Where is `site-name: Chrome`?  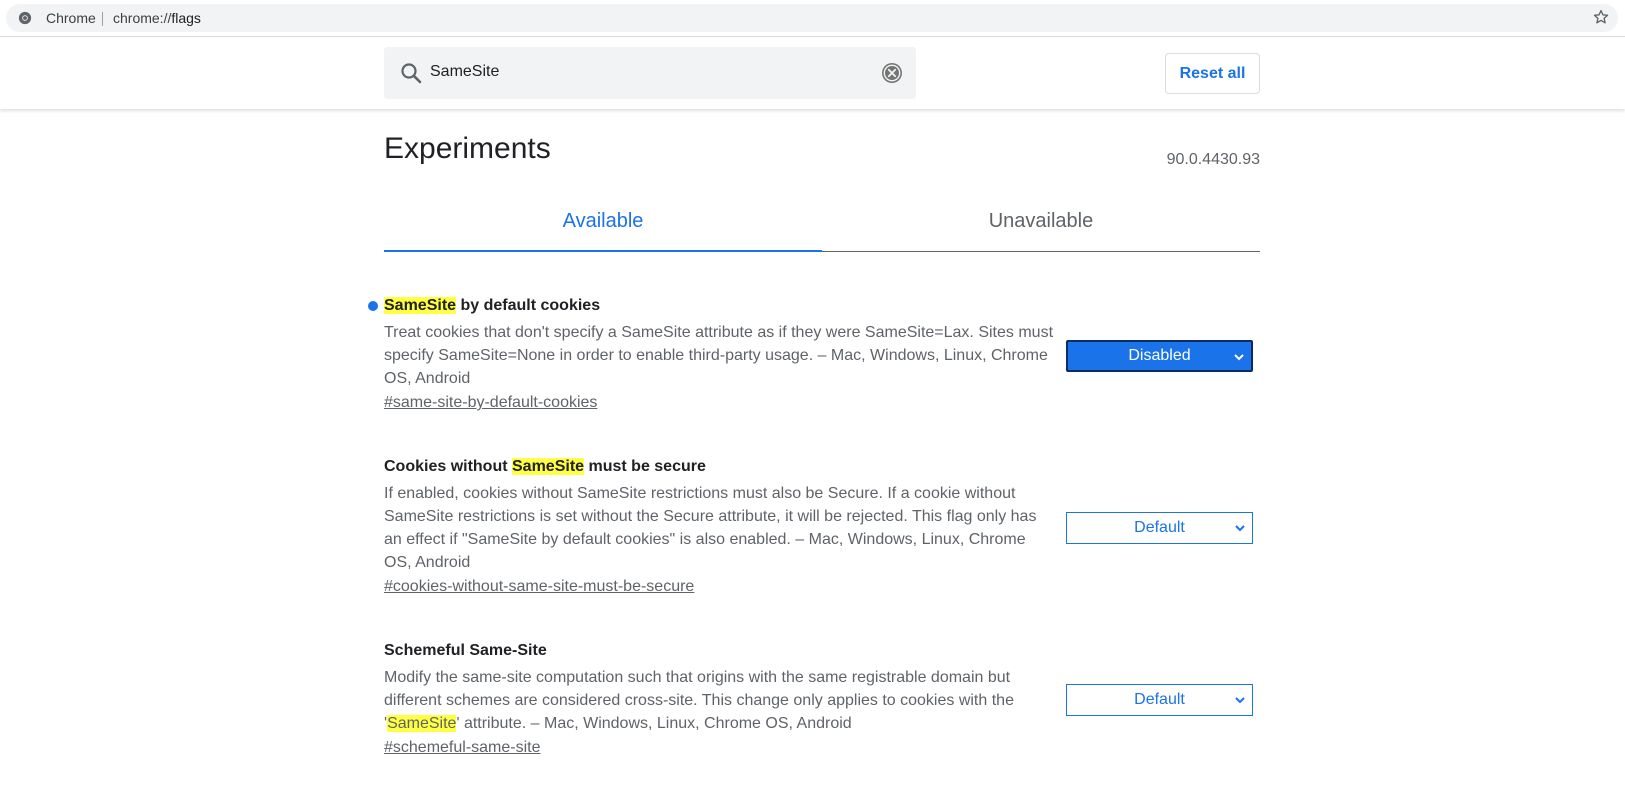
site-name: Chrome is located at coordinates (71, 18).